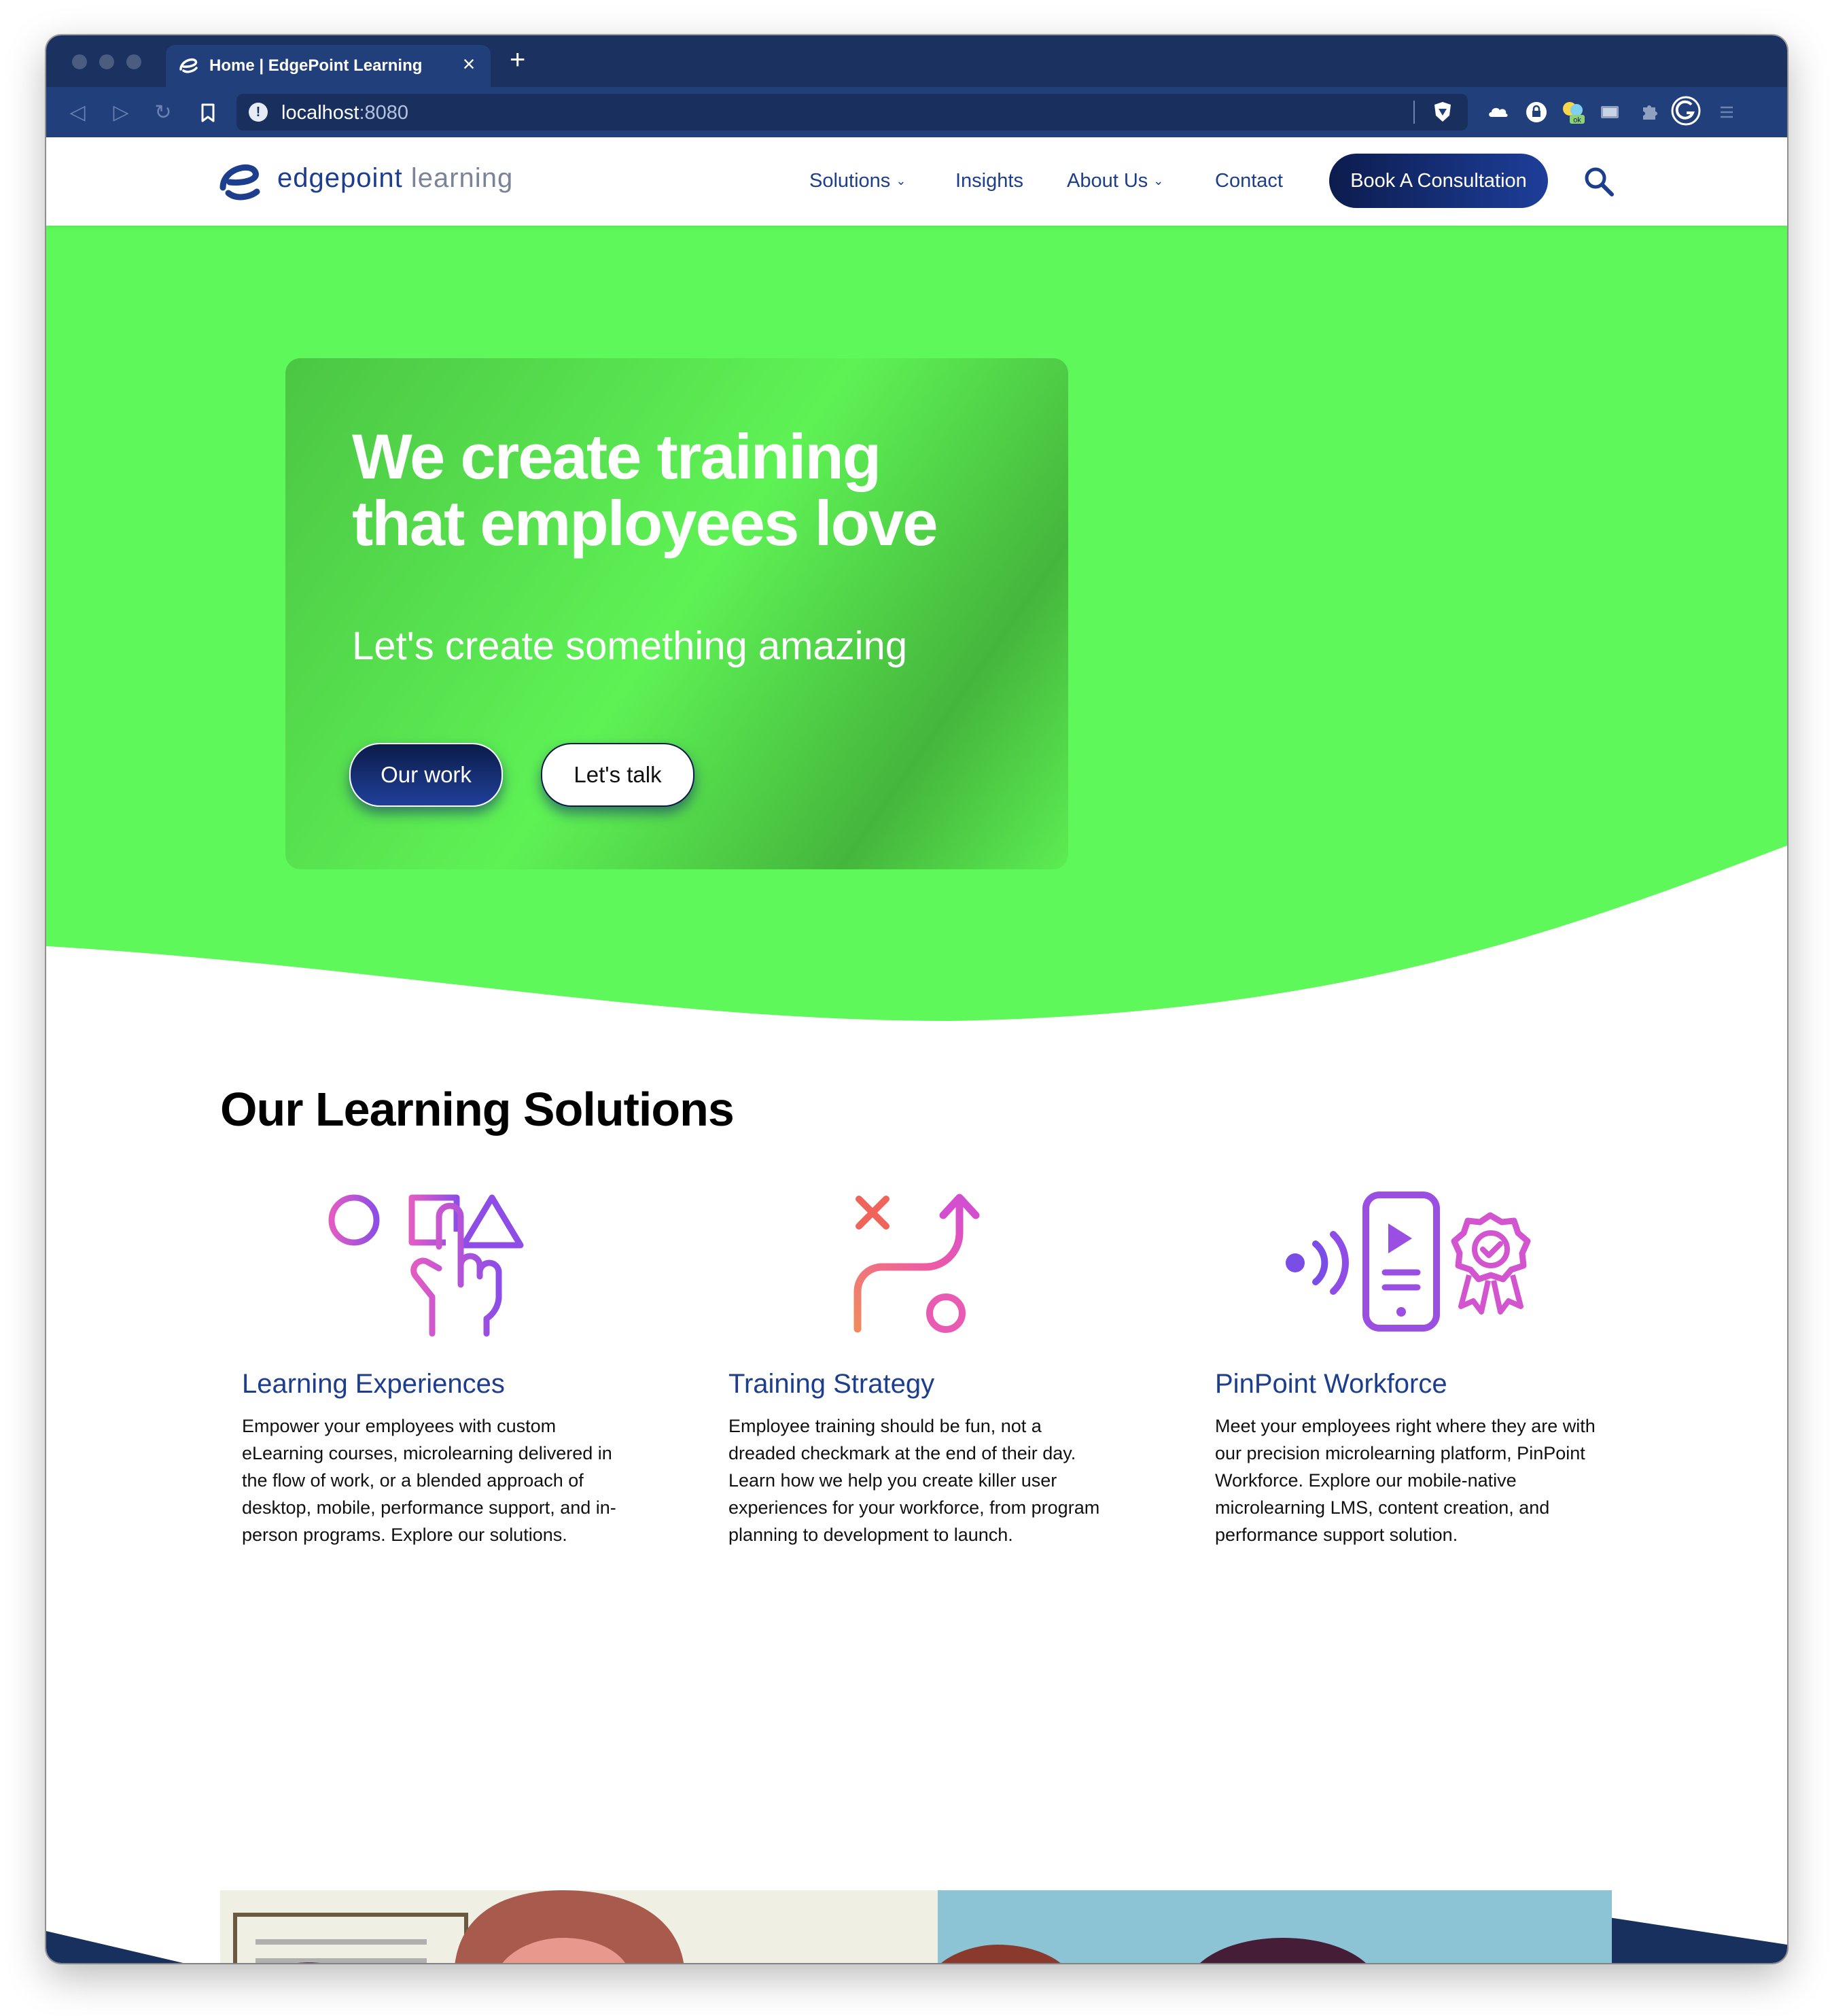  Describe the element at coordinates (1115, 181) in the screenshot. I see `nav-about-us: About Us ⌄` at that location.